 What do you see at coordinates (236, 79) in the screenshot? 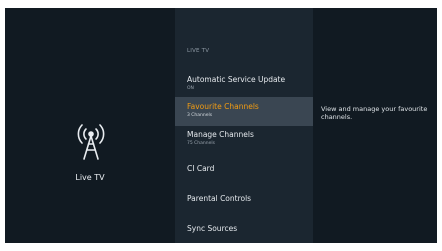
I see `menu-item-label: Automatic Service Update` at bounding box center [236, 79].